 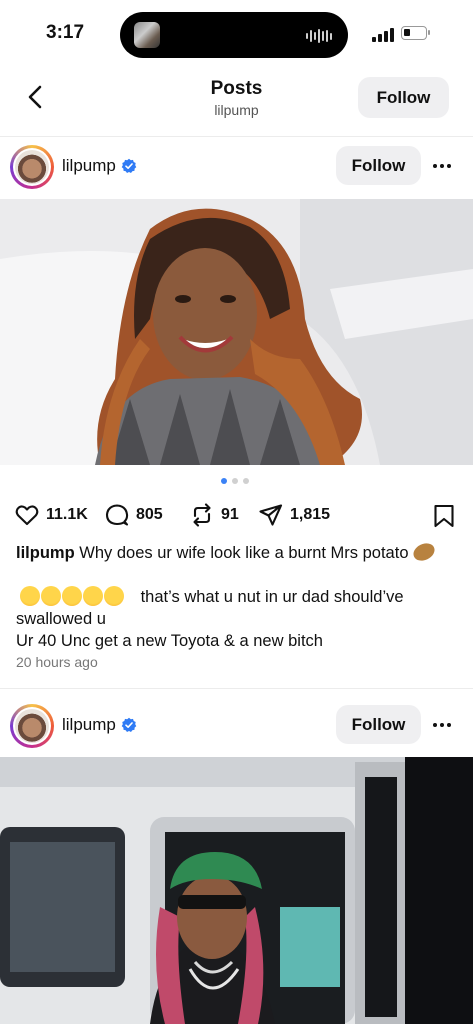 What do you see at coordinates (45, 553) in the screenshot?
I see `caption-username: lilpump` at bounding box center [45, 553].